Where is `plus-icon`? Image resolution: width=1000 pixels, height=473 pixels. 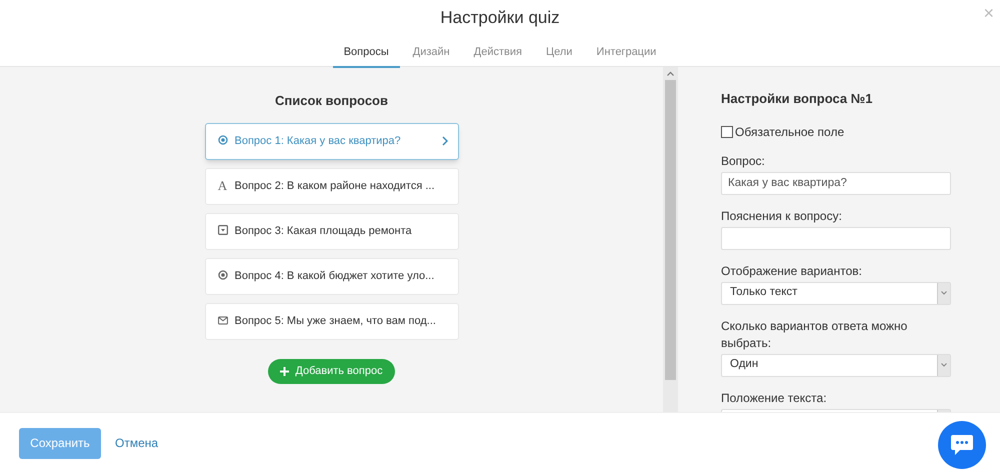 plus-icon is located at coordinates (285, 371).